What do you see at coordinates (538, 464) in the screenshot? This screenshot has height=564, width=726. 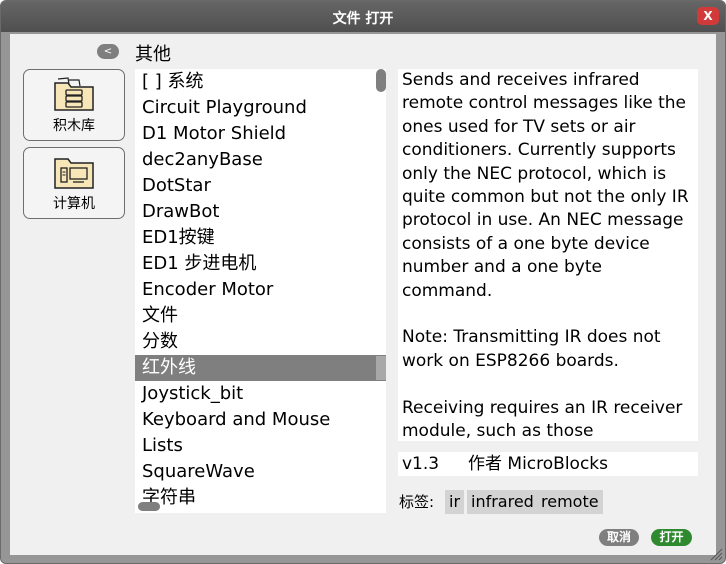 I see `author-label: 作者 MicroBlocks` at bounding box center [538, 464].